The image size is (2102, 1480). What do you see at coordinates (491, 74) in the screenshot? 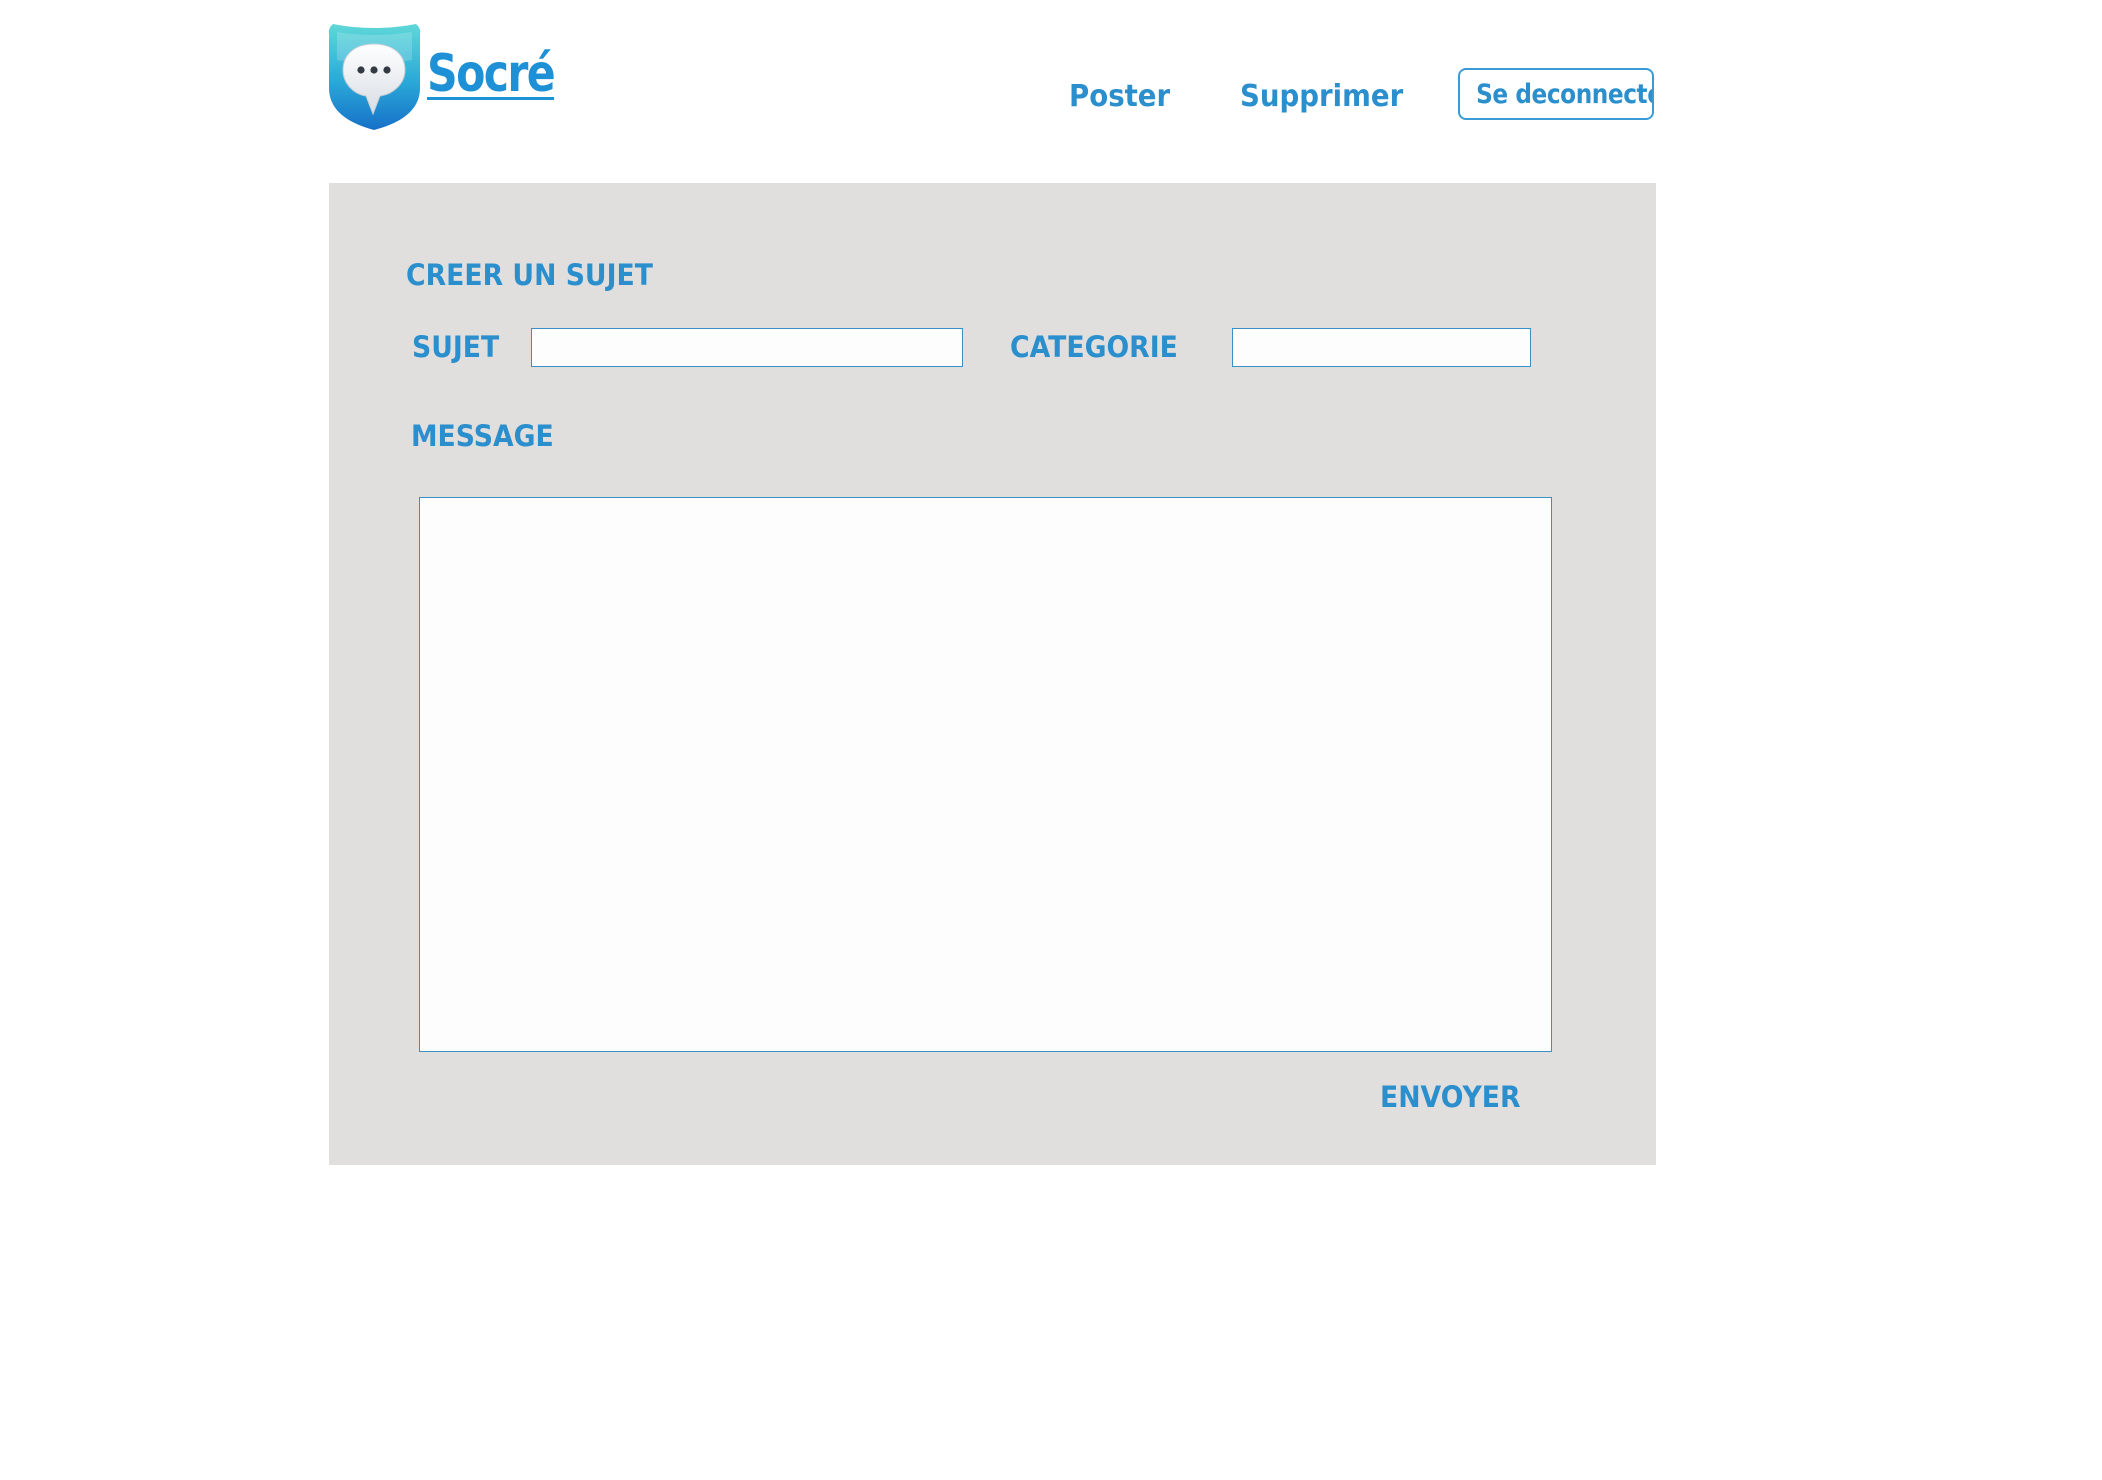
I see `logo-text: Socré` at bounding box center [491, 74].